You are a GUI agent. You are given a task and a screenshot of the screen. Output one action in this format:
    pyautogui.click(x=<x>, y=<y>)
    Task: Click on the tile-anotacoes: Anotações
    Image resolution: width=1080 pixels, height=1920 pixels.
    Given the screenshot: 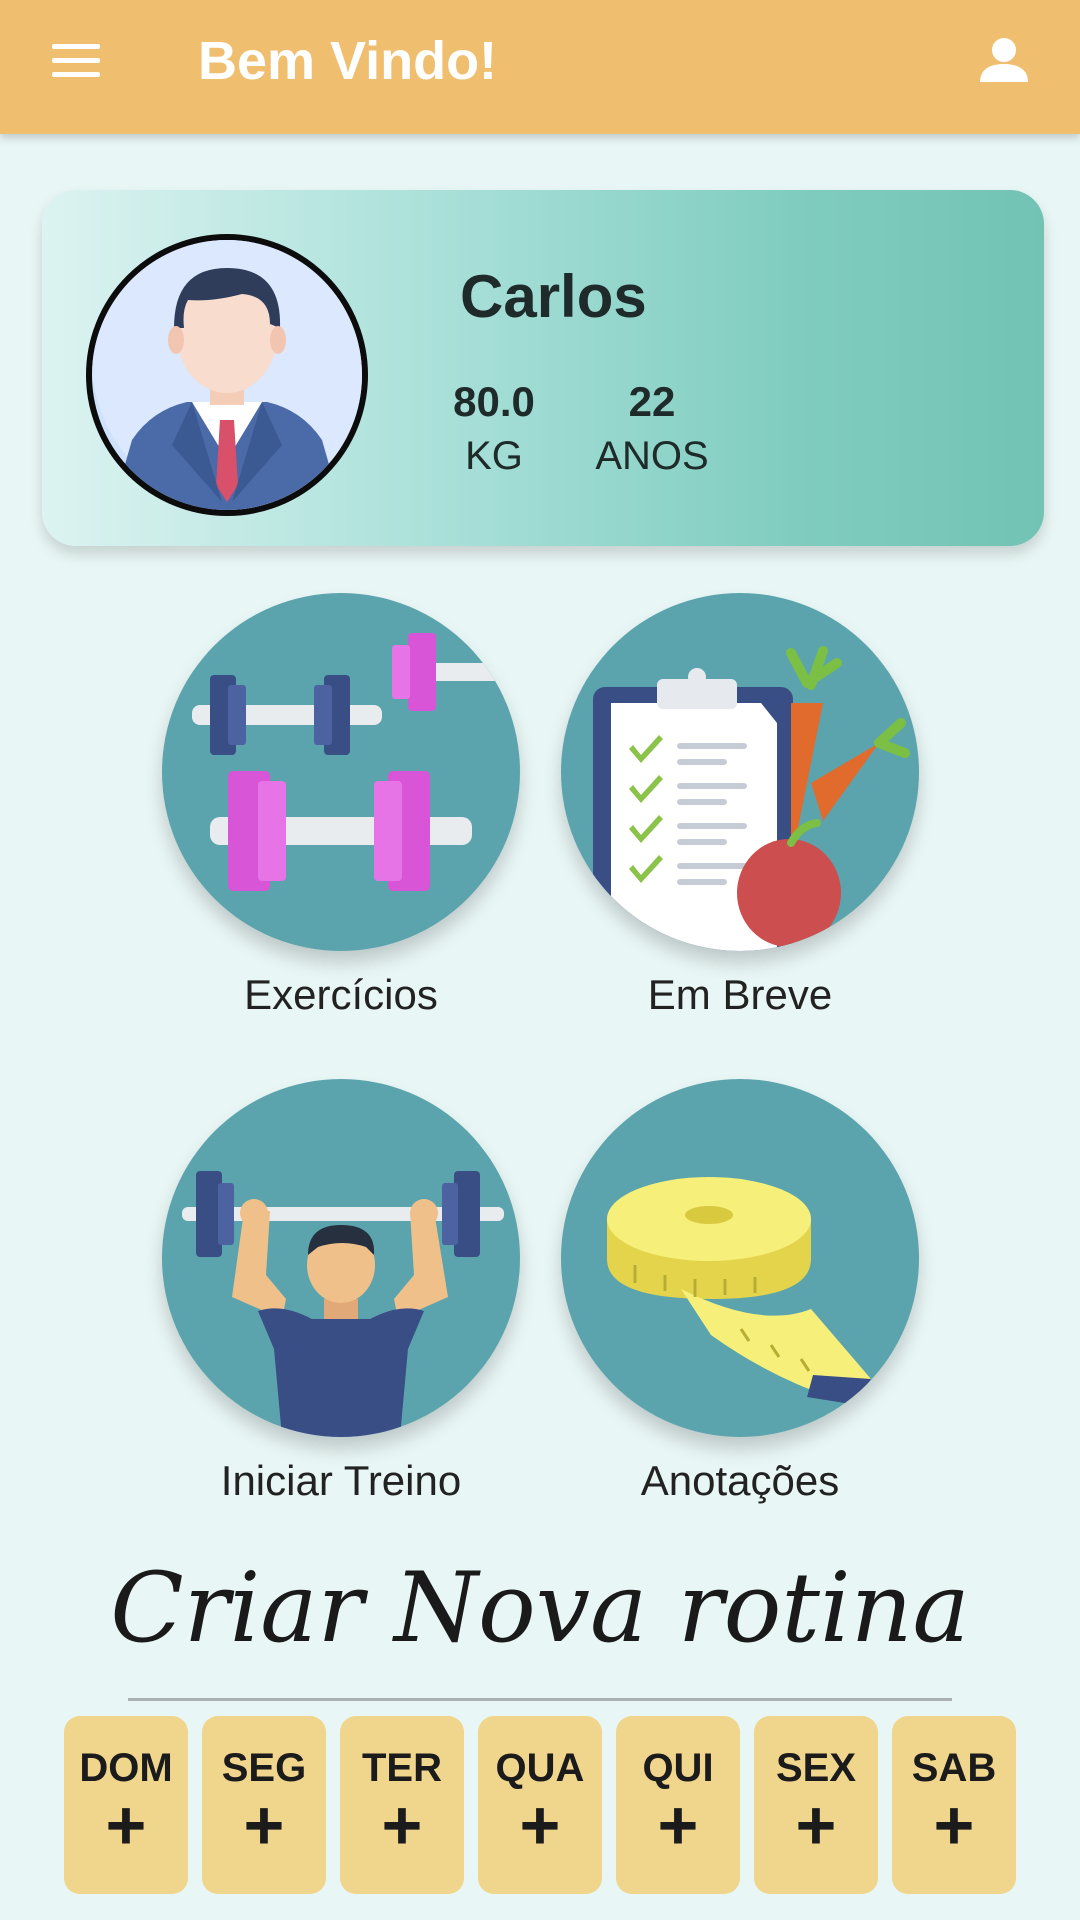 What is the action you would take?
    pyautogui.click(x=740, y=1292)
    